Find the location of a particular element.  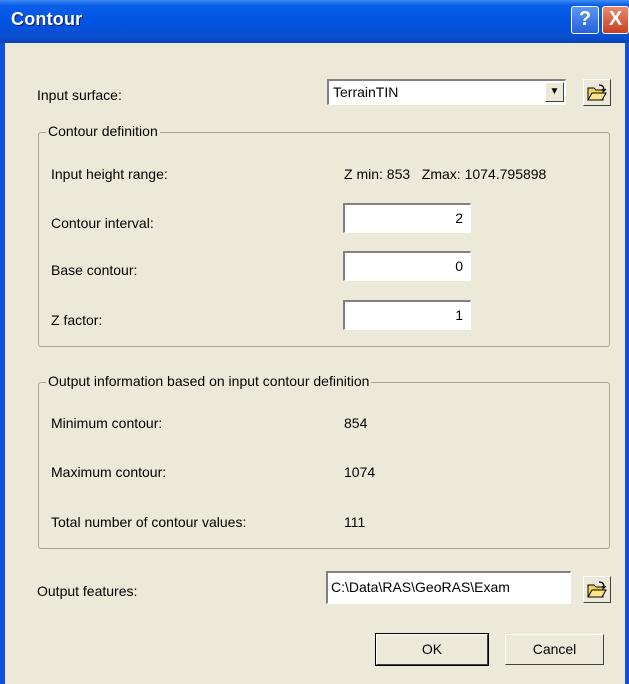

contour-interval-label: Contour interval: is located at coordinates (102, 223).